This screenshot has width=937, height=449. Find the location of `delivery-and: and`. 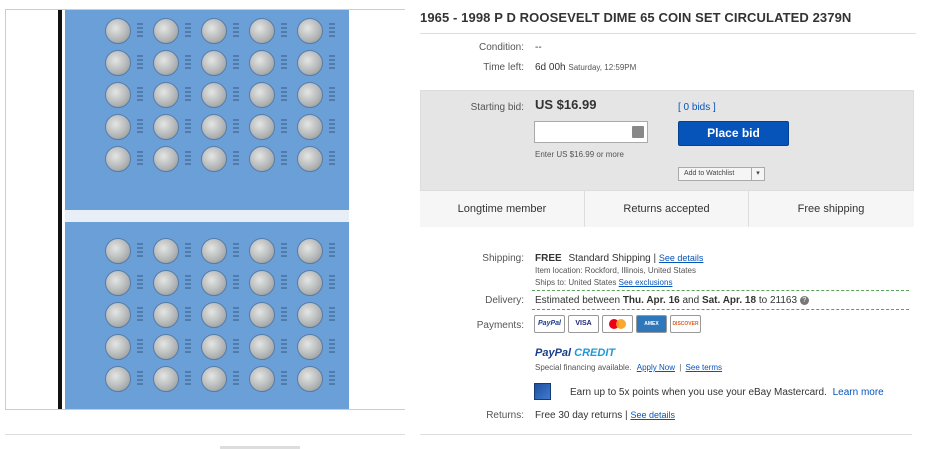

delivery-and: and is located at coordinates (690, 300).